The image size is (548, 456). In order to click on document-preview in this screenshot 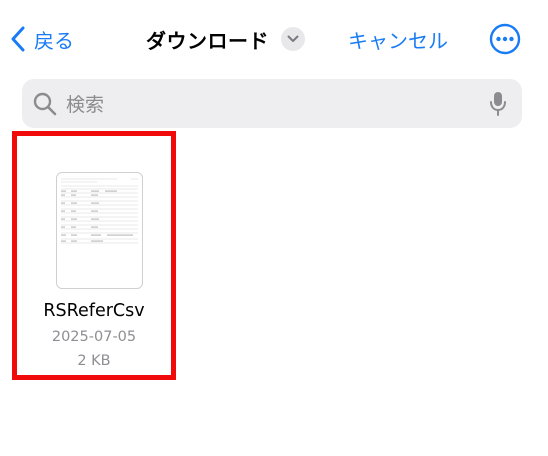, I will do `click(99, 211)`.